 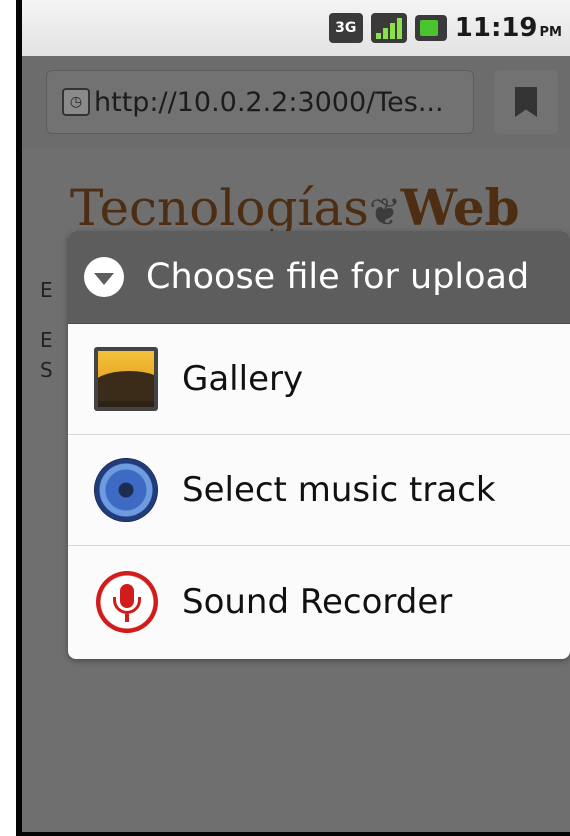 I want to click on 3g-icon: 3G, so click(x=345, y=28).